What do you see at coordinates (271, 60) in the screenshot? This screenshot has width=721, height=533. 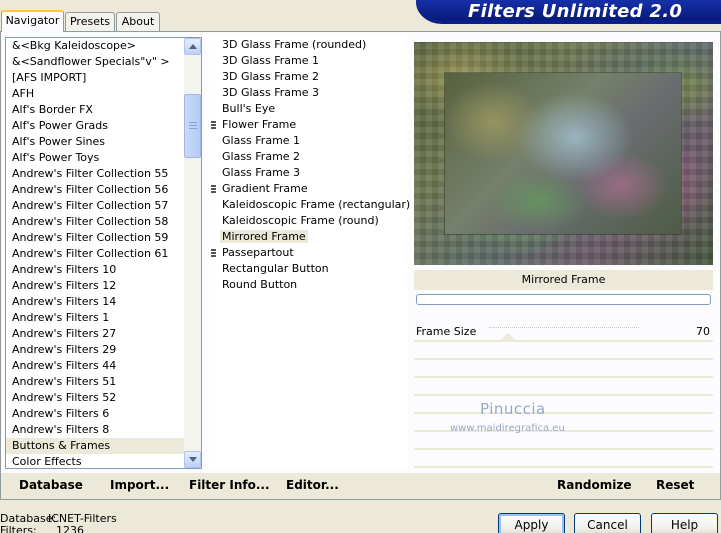 I see `filter-item-label: 3D Glass Frame 1` at bounding box center [271, 60].